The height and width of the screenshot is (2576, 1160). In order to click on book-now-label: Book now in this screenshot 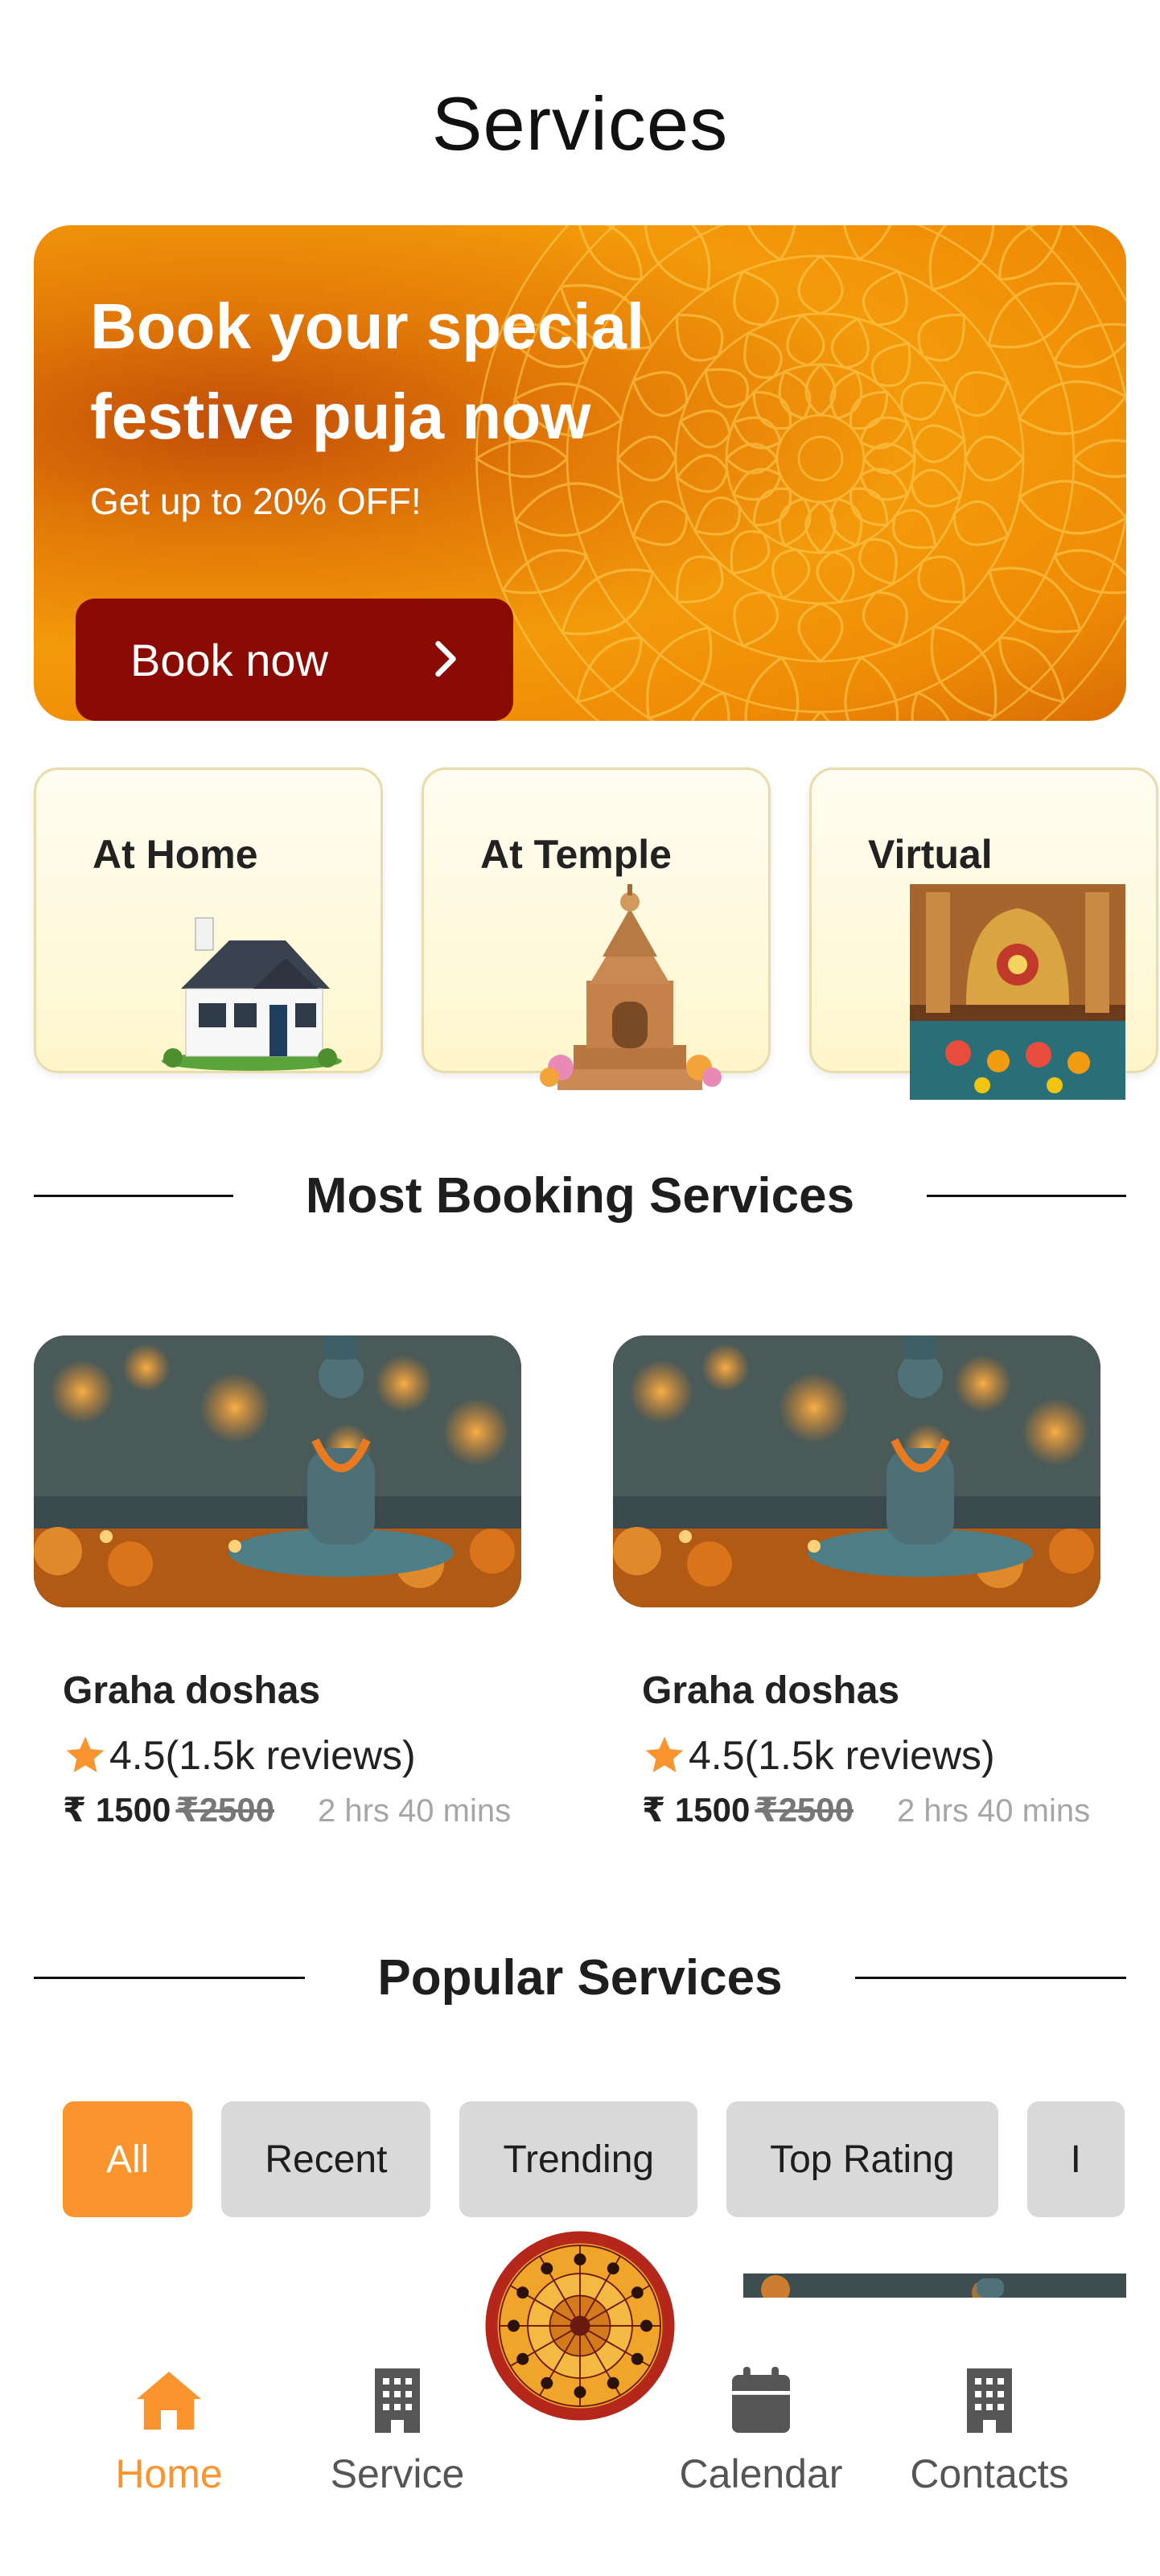, I will do `click(229, 659)`.